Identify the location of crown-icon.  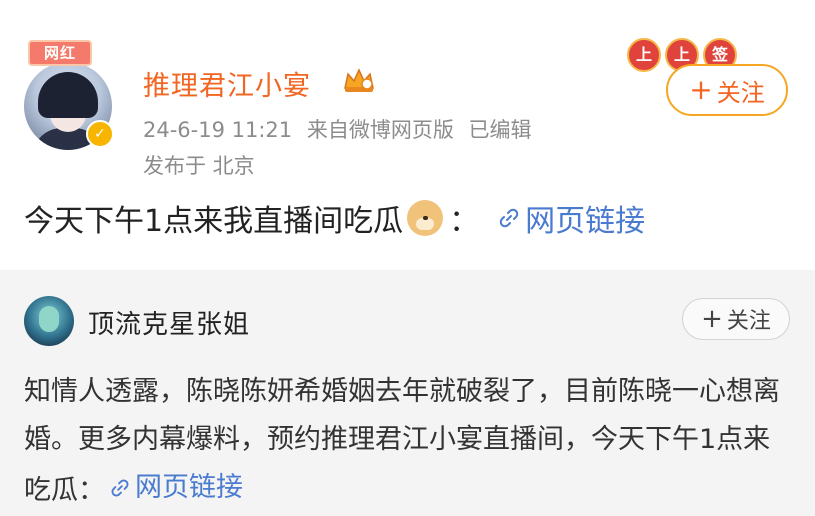
(359, 80).